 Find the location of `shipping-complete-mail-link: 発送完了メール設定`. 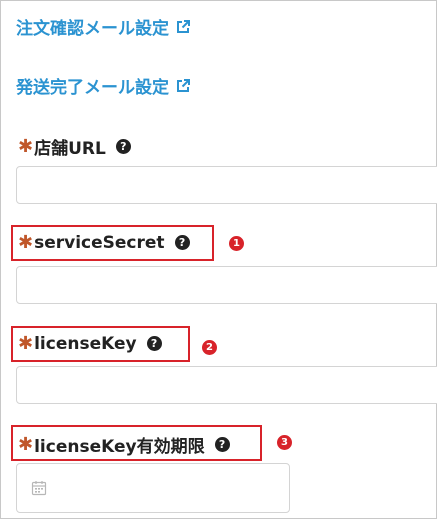

shipping-complete-mail-link: 発送完了メール設定 is located at coordinates (103, 85).